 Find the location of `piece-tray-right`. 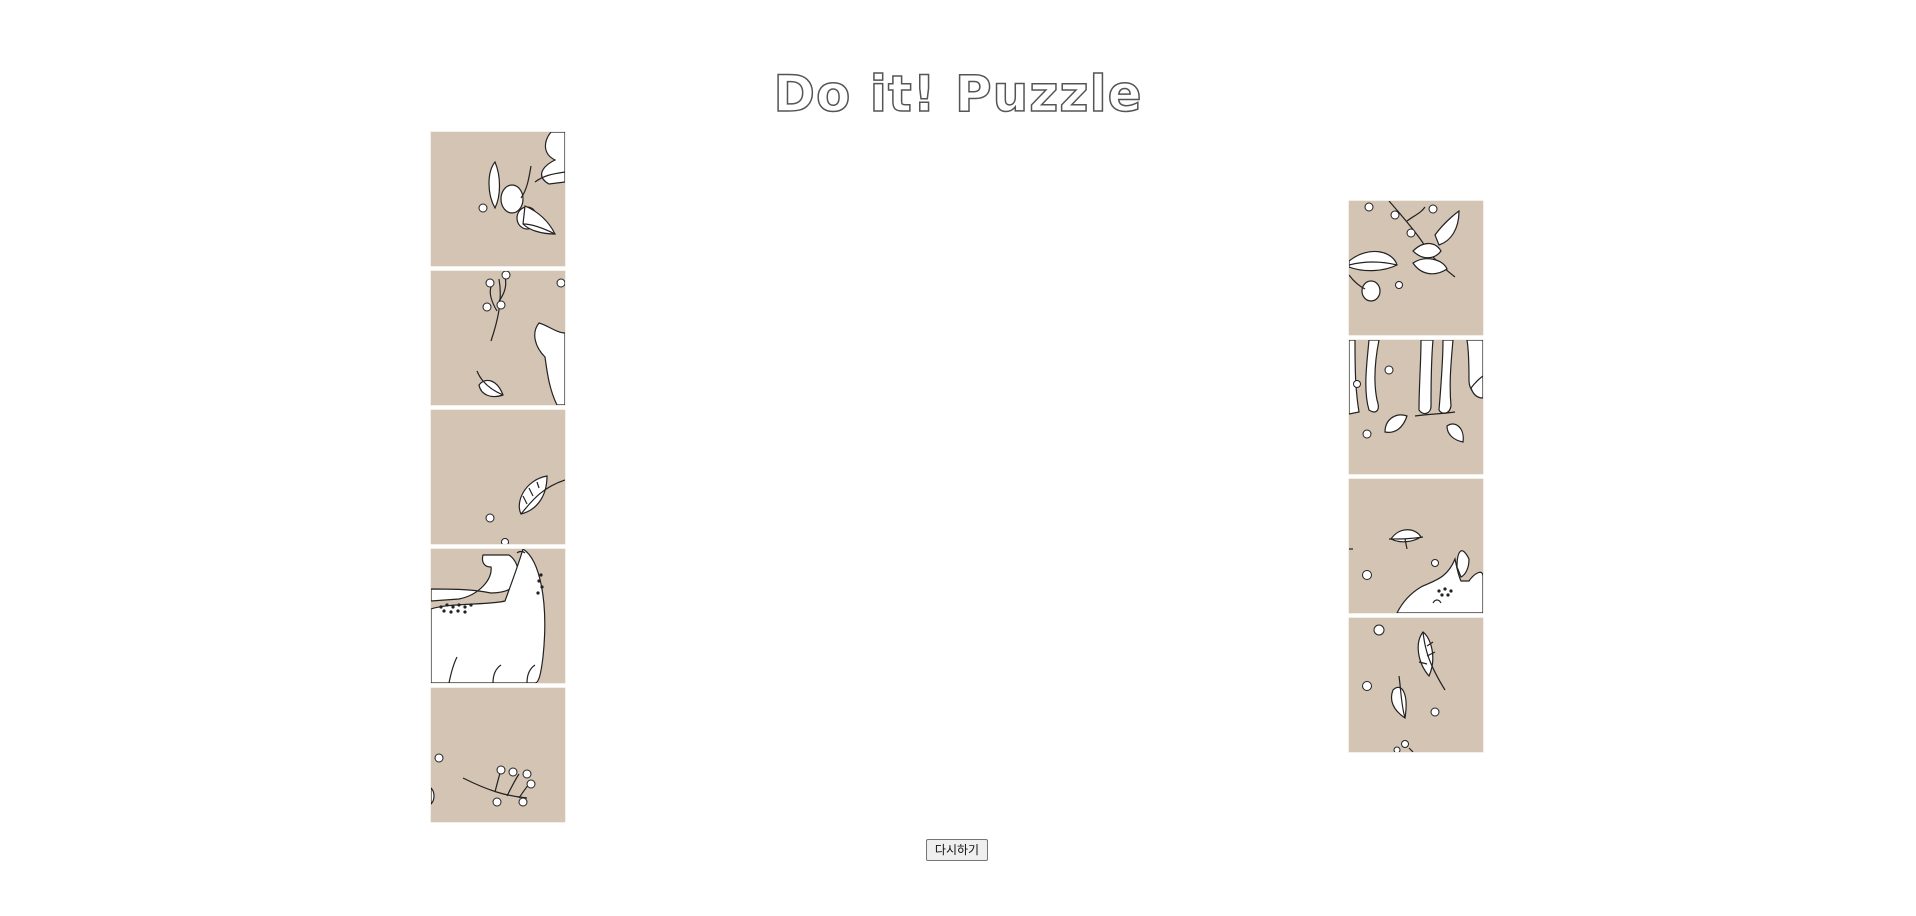

piece-tray-right is located at coordinates (1416, 479).